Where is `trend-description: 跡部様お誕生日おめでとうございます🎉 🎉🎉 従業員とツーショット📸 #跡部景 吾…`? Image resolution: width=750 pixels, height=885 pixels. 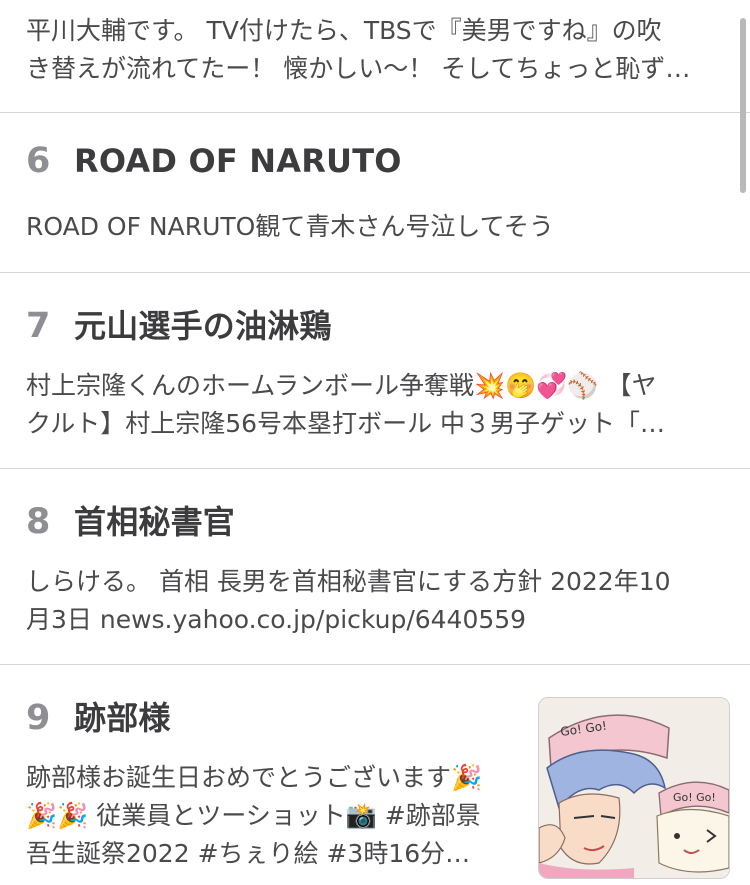 trend-description: 跡部様お誕生日おめでとうございます🎉 🎉🎉 従業員とツーショット📸 #跡部景 吾… is located at coordinates (254, 815).